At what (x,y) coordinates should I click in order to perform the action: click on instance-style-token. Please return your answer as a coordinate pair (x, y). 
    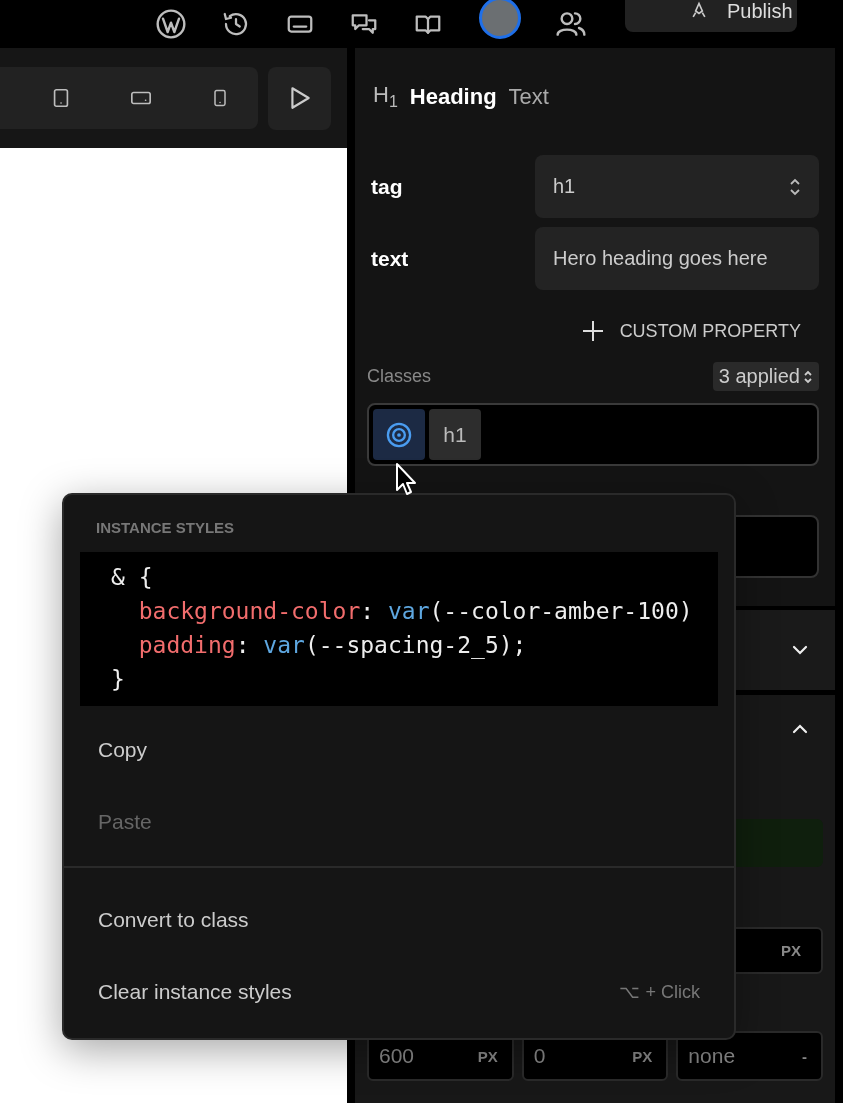
    Looking at the image, I should click on (399, 434).